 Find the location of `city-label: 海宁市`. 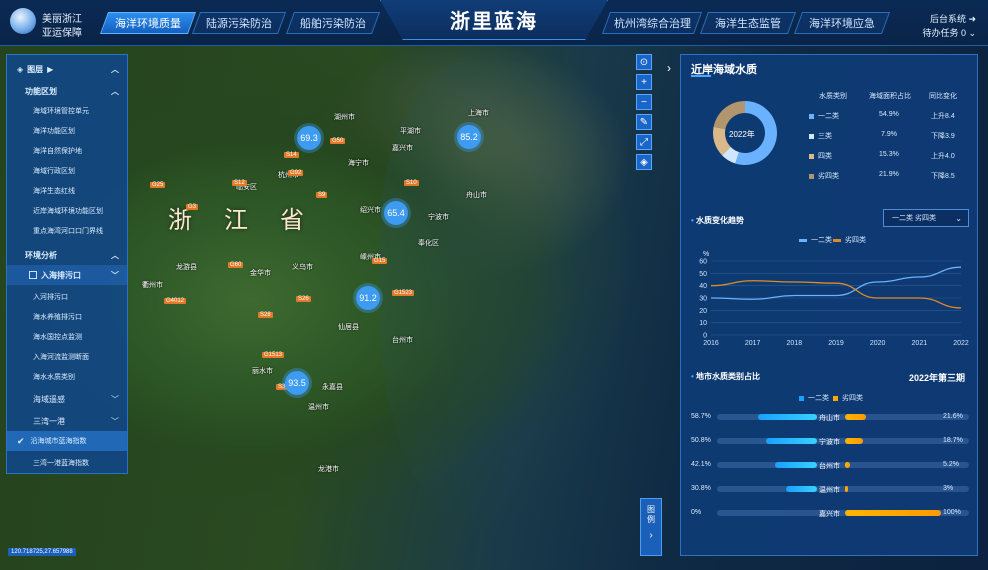

city-label: 海宁市 is located at coordinates (358, 163).